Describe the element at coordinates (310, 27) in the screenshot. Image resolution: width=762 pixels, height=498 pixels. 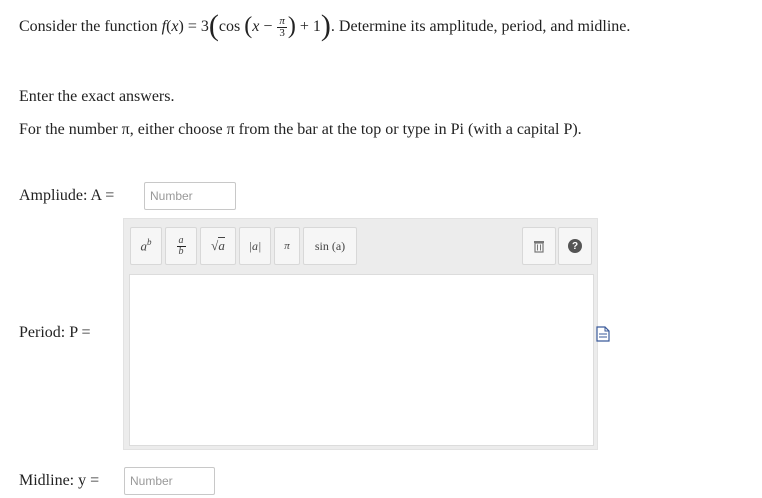
I see `plus-one: + 1` at that location.